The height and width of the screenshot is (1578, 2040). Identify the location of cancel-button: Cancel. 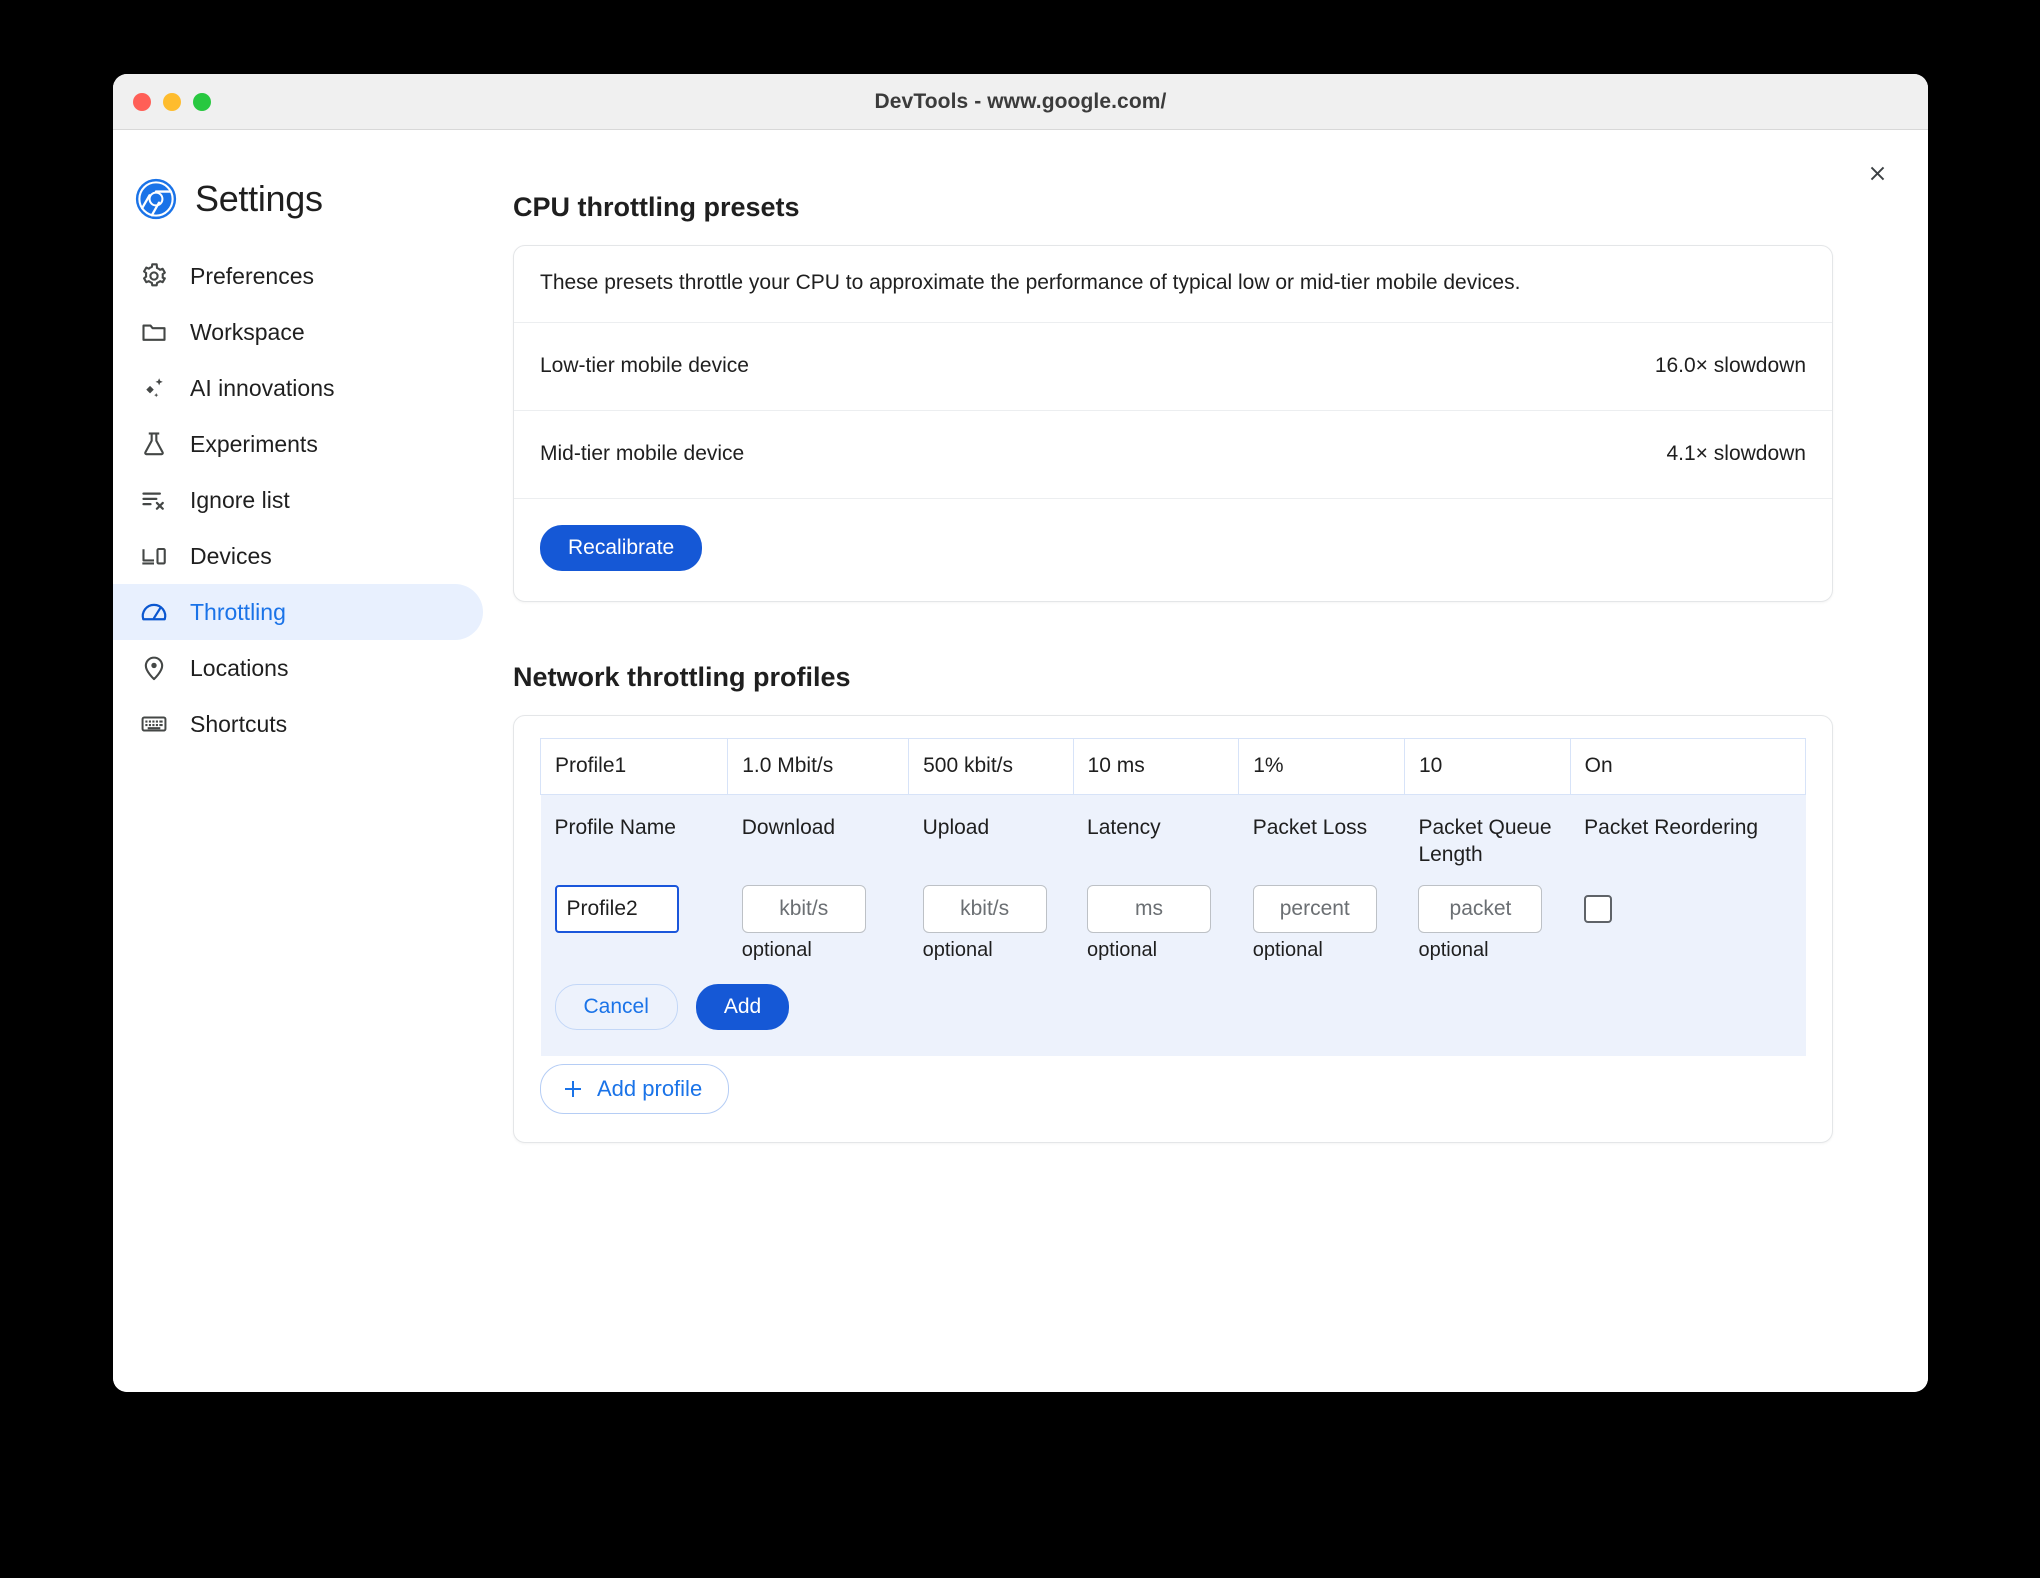
(616, 1006).